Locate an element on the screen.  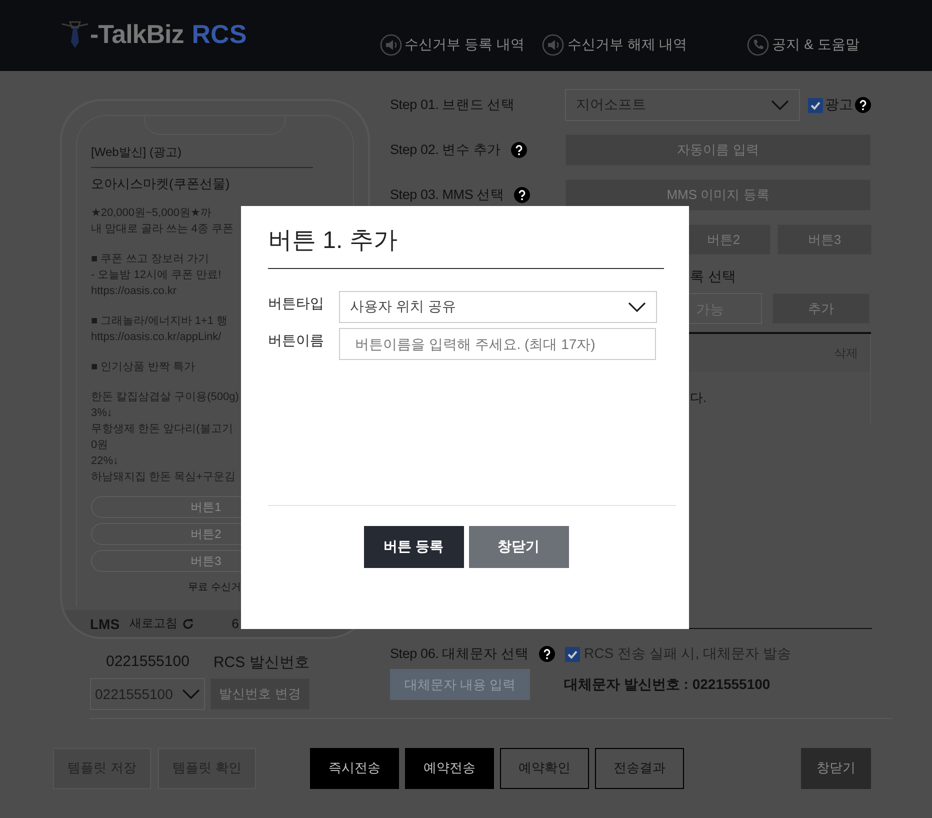
register-button: 버튼 등록 is located at coordinates (414, 547).